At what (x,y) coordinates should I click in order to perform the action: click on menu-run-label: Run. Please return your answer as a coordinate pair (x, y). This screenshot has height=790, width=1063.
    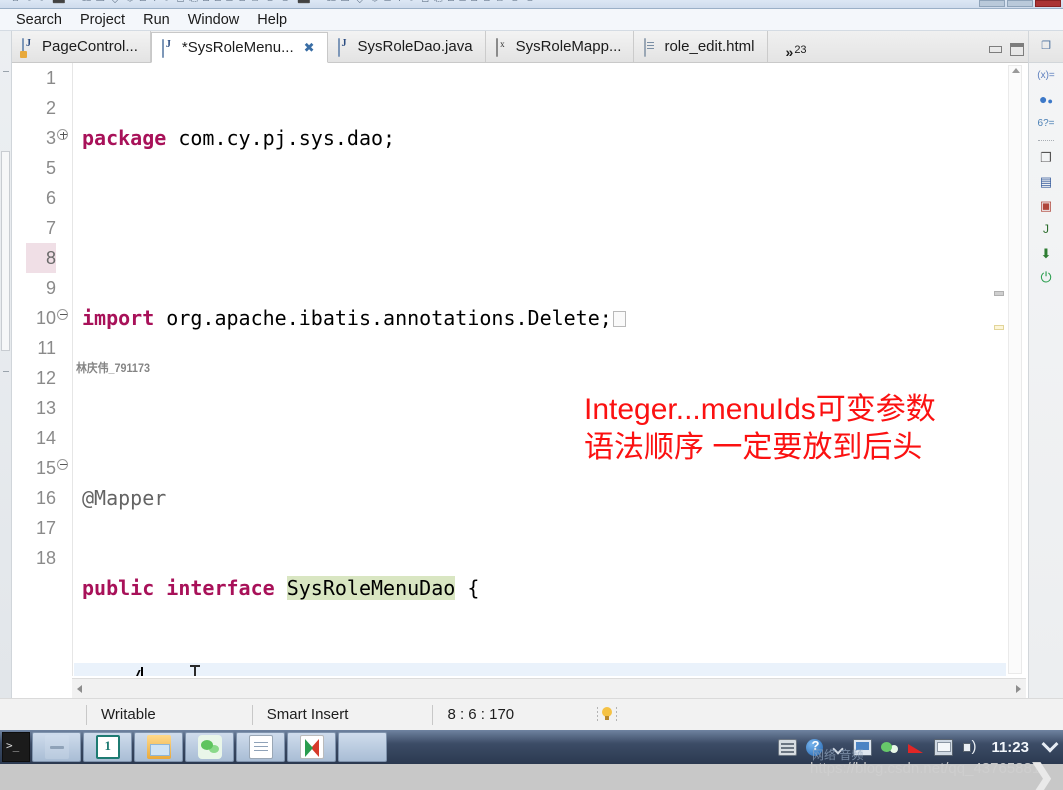
    Looking at the image, I should click on (156, 19).